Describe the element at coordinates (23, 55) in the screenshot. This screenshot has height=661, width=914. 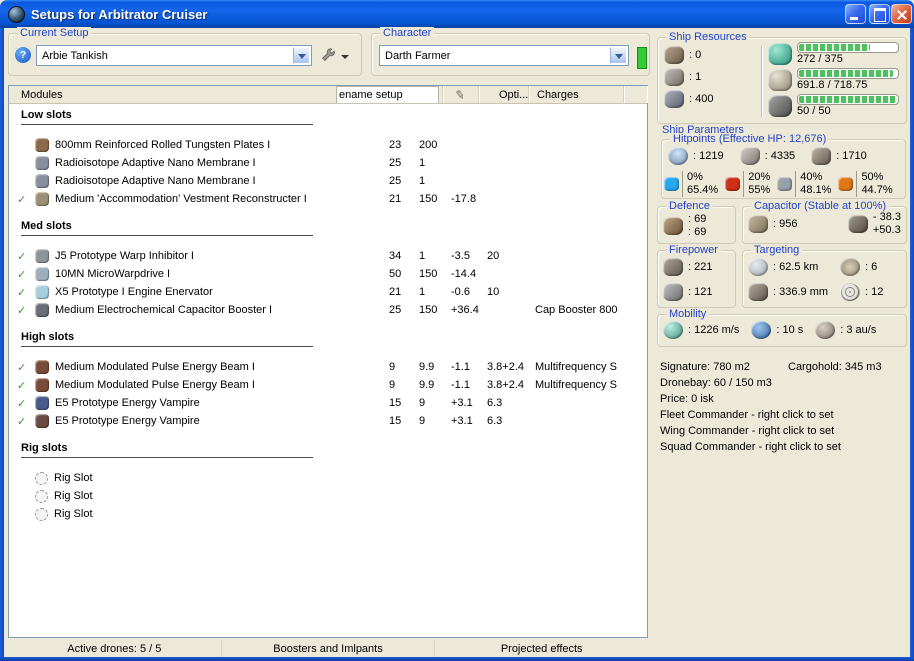
I see `help-icon: ?` at that location.